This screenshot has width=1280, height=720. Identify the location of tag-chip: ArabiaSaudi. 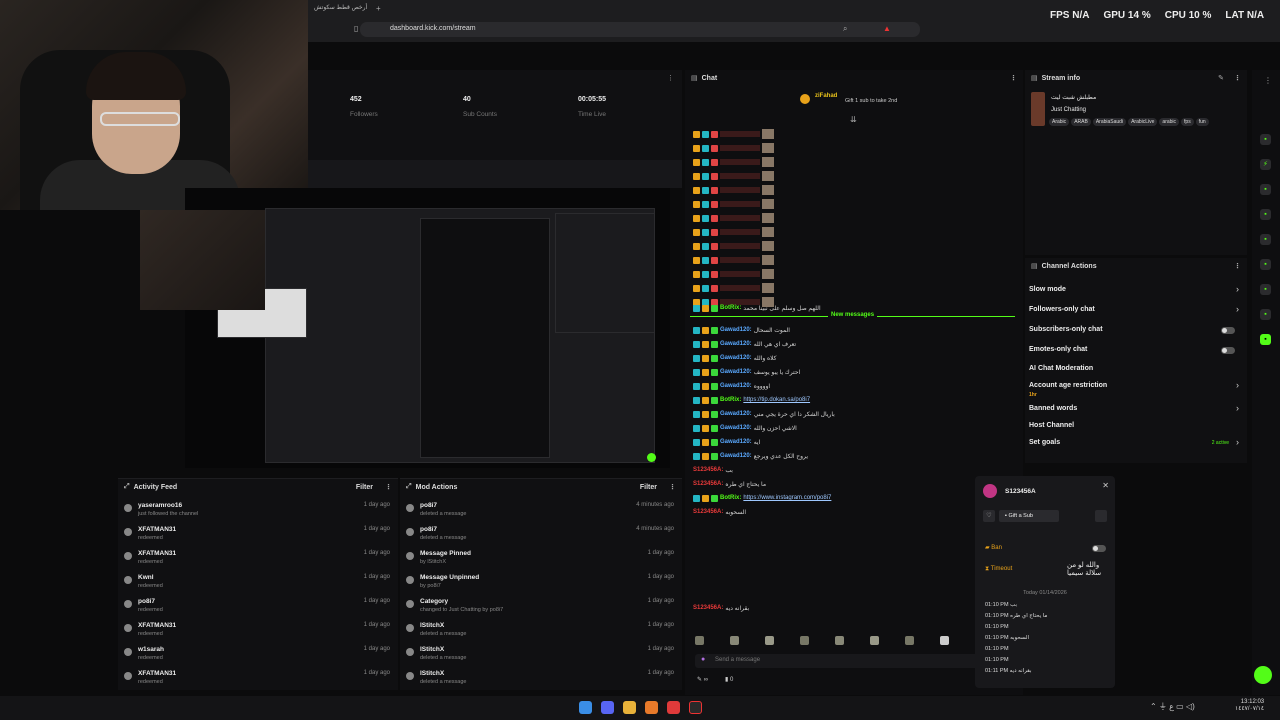
(1109, 122).